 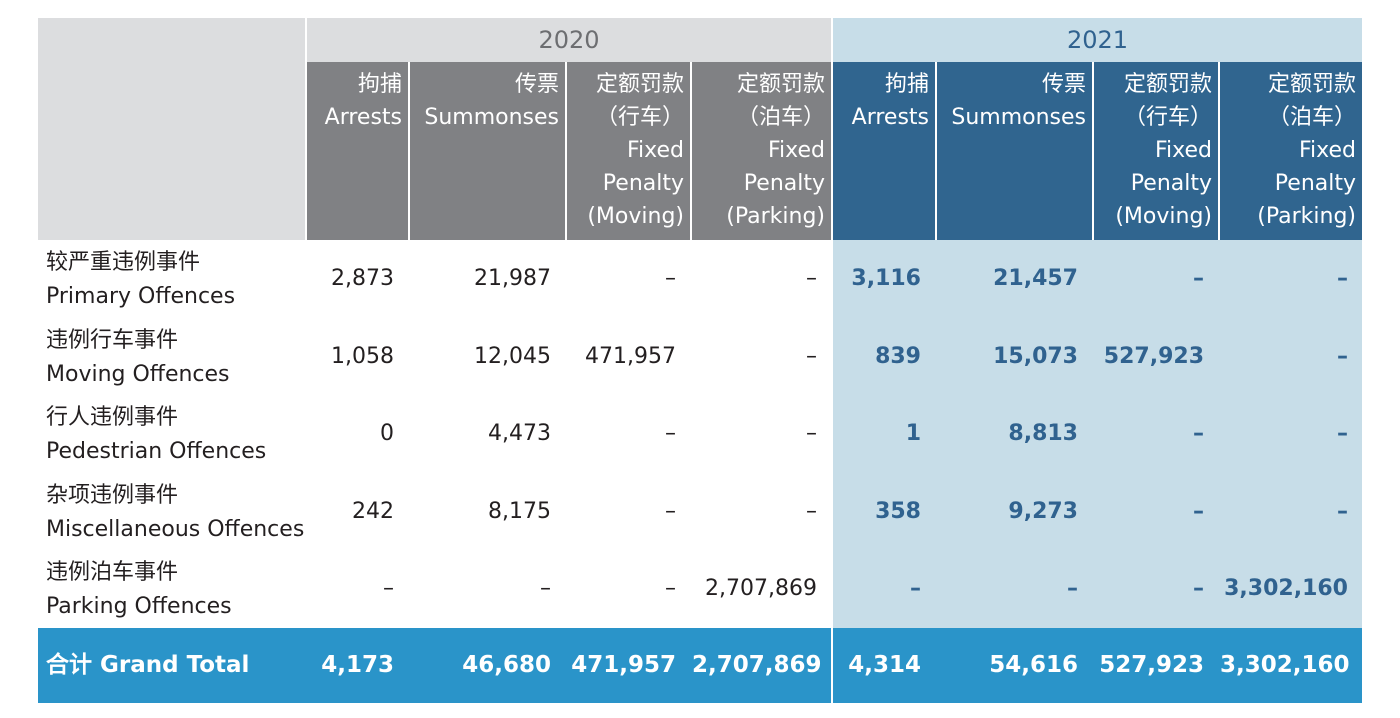 I want to click on total-label: 合计 Grand Total, so click(x=148, y=665).